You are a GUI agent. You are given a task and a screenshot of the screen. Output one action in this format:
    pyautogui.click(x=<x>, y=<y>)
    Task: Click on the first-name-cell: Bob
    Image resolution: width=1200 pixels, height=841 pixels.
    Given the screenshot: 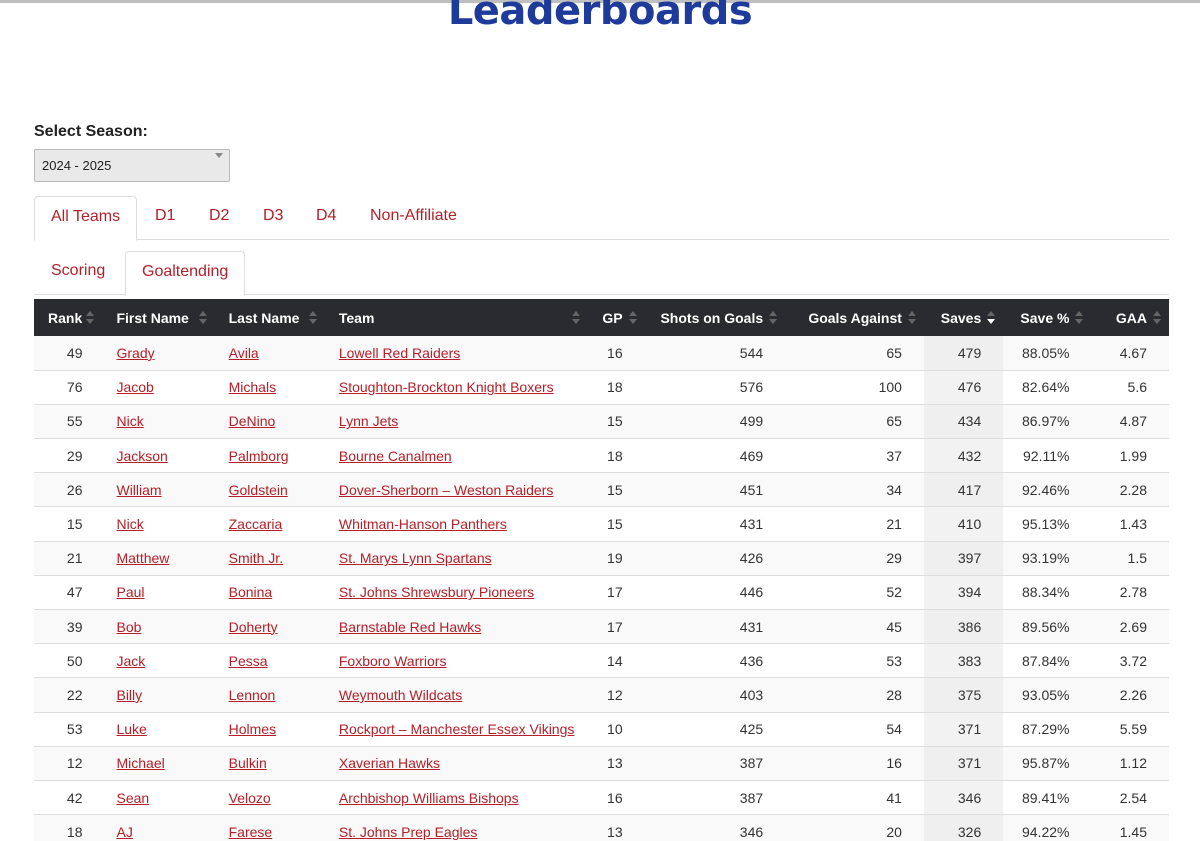 What is the action you would take?
    pyautogui.click(x=158, y=627)
    